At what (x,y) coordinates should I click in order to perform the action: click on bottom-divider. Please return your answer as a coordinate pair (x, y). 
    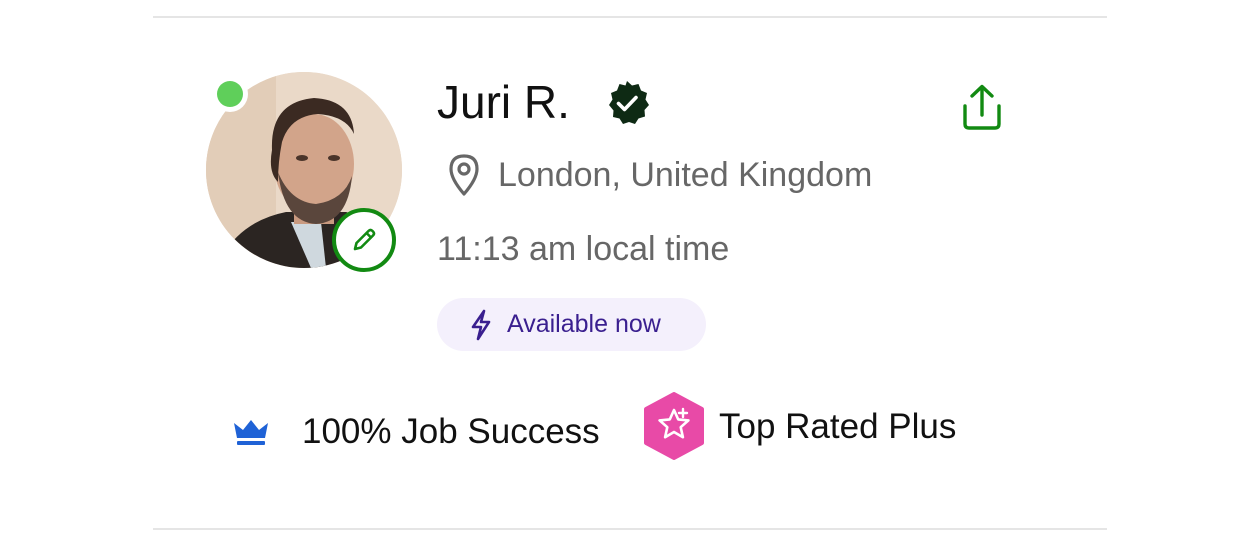
    Looking at the image, I should click on (630, 529).